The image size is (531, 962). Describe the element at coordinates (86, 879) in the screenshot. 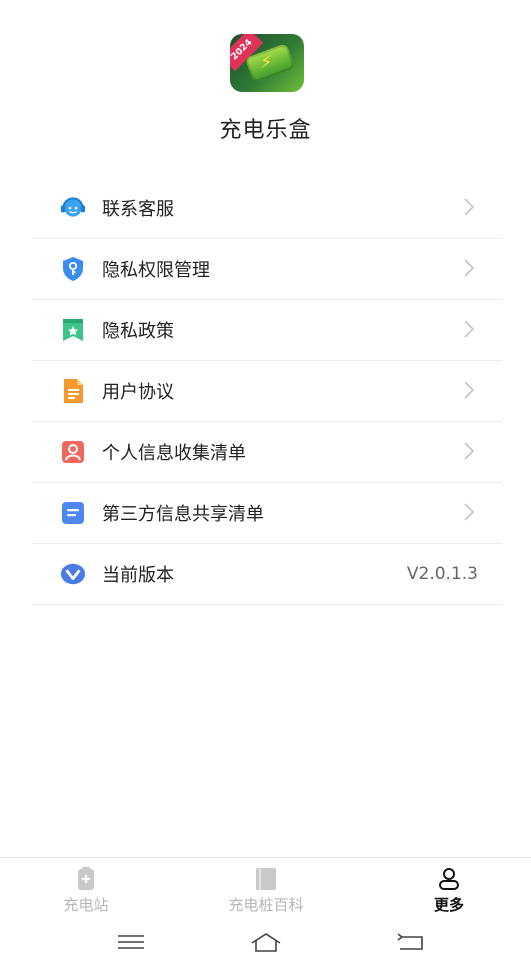

I see `charging-station-icon` at that location.